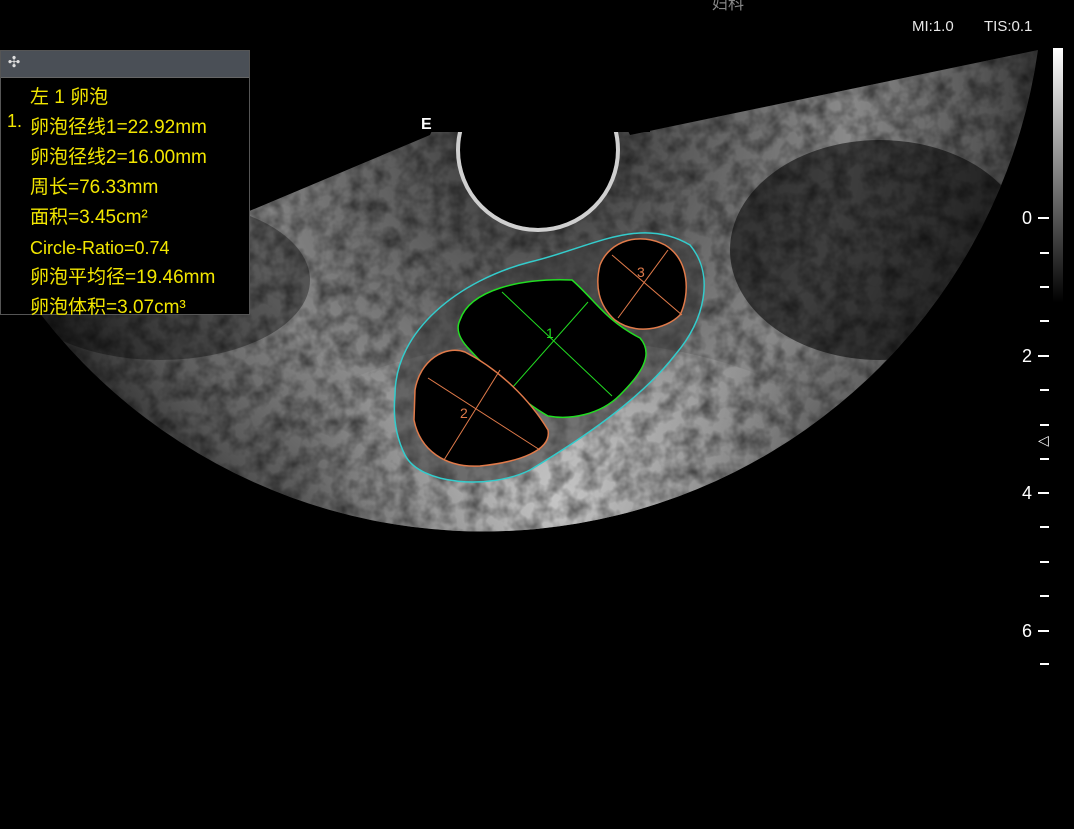  What do you see at coordinates (94, 187) in the screenshot?
I see `measurement-perimeter: 周长=76.33mm` at bounding box center [94, 187].